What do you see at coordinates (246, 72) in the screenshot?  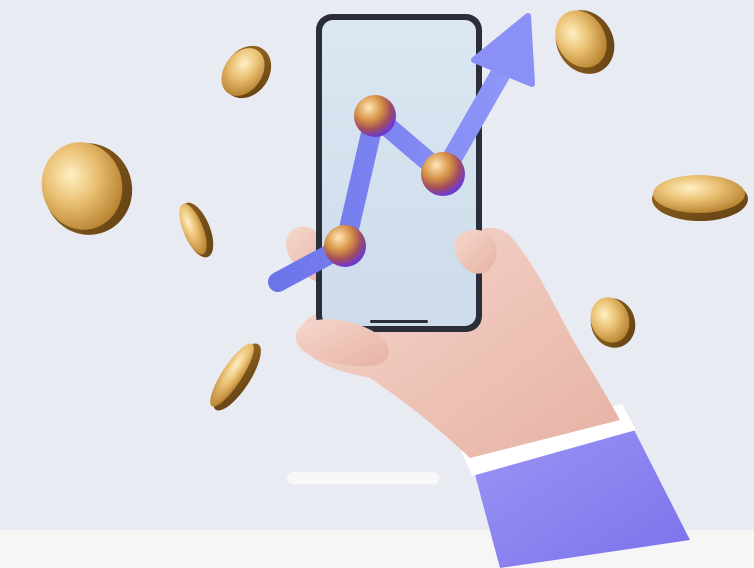 I see `coin-top-left` at bounding box center [246, 72].